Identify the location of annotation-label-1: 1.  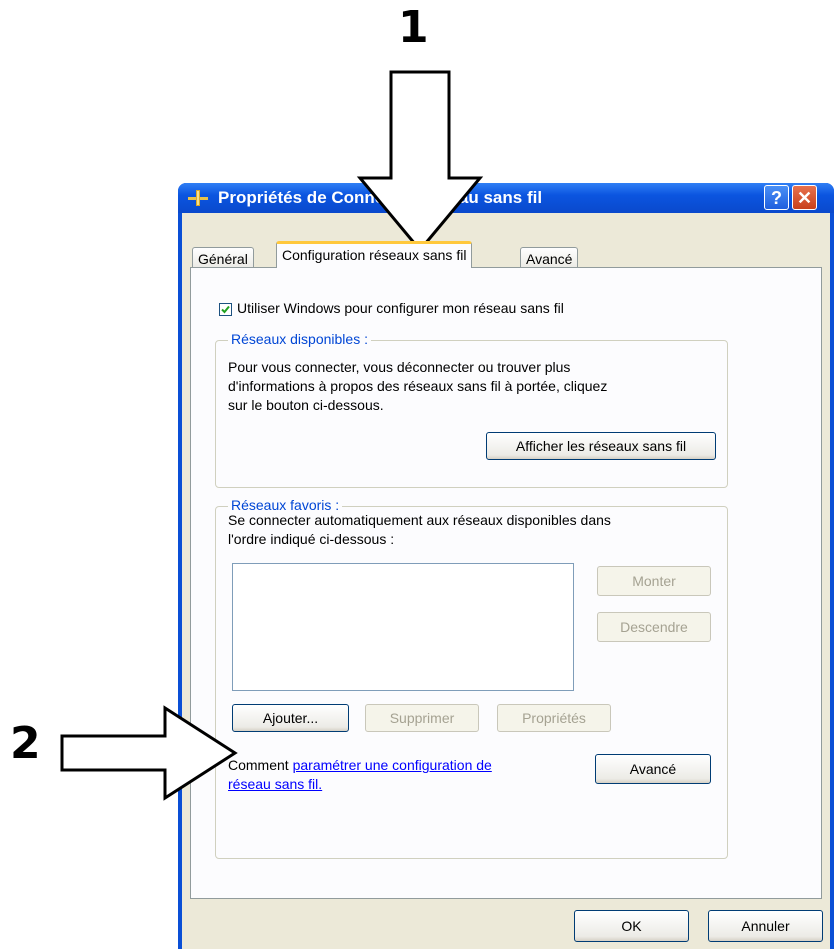
(413, 27).